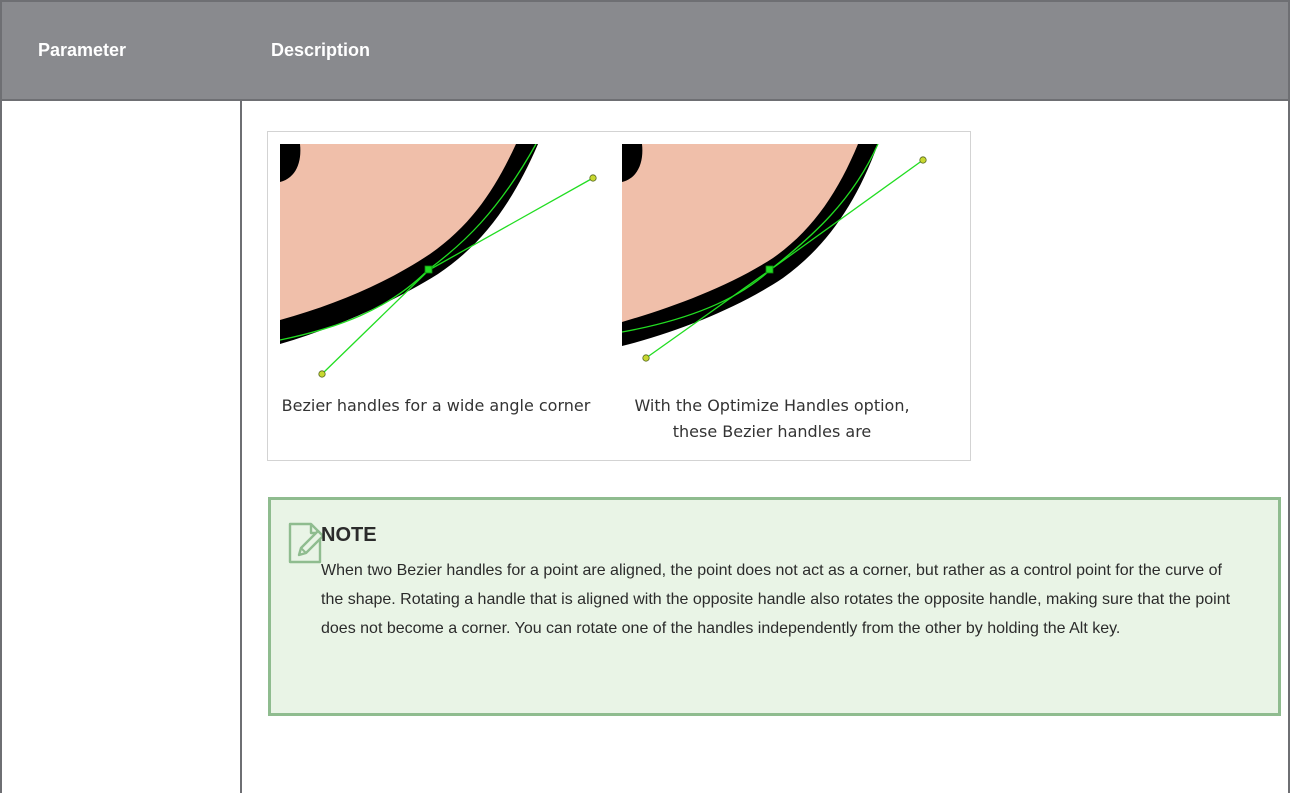 The height and width of the screenshot is (793, 1310). Describe the element at coordinates (645, 50) in the screenshot. I see `table-header: Parameter Description` at that location.